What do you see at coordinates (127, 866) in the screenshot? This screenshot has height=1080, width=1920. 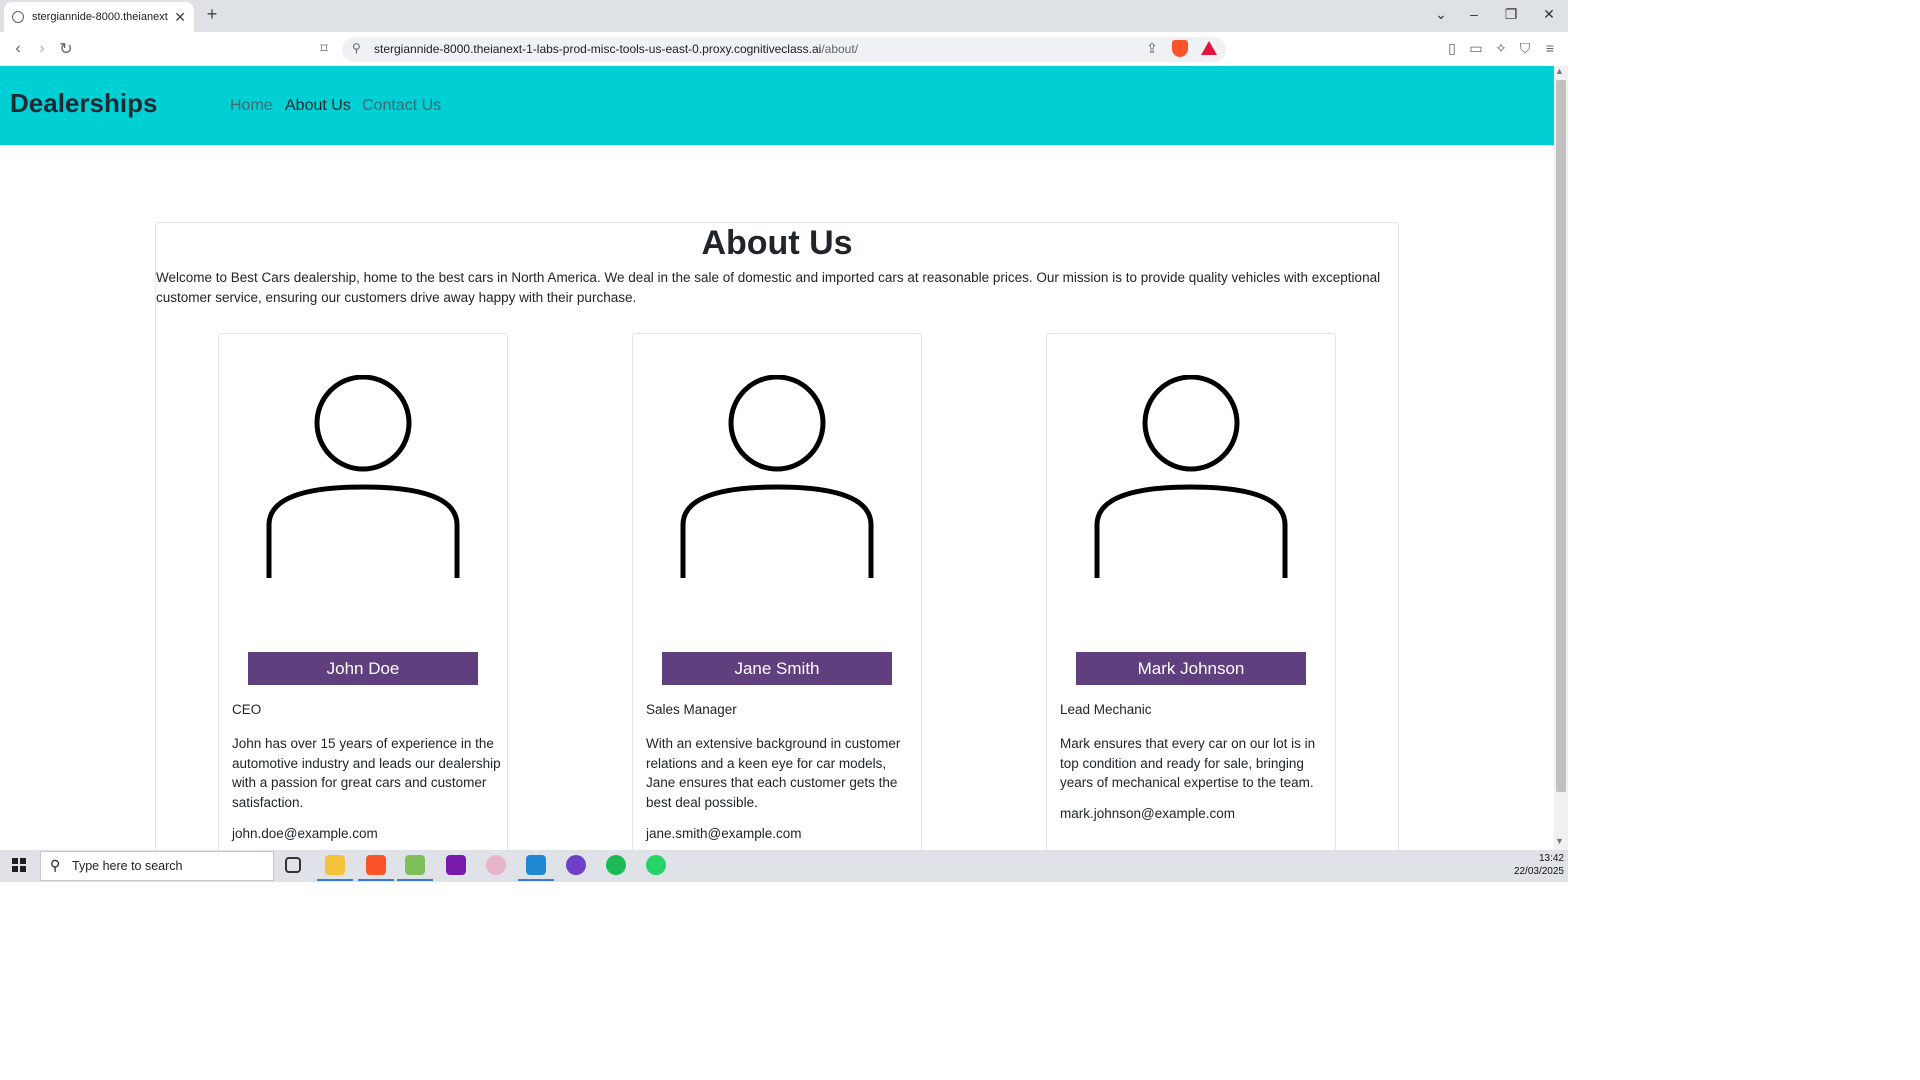 I see `taskbar-search-placeholder: Type here to search` at bounding box center [127, 866].